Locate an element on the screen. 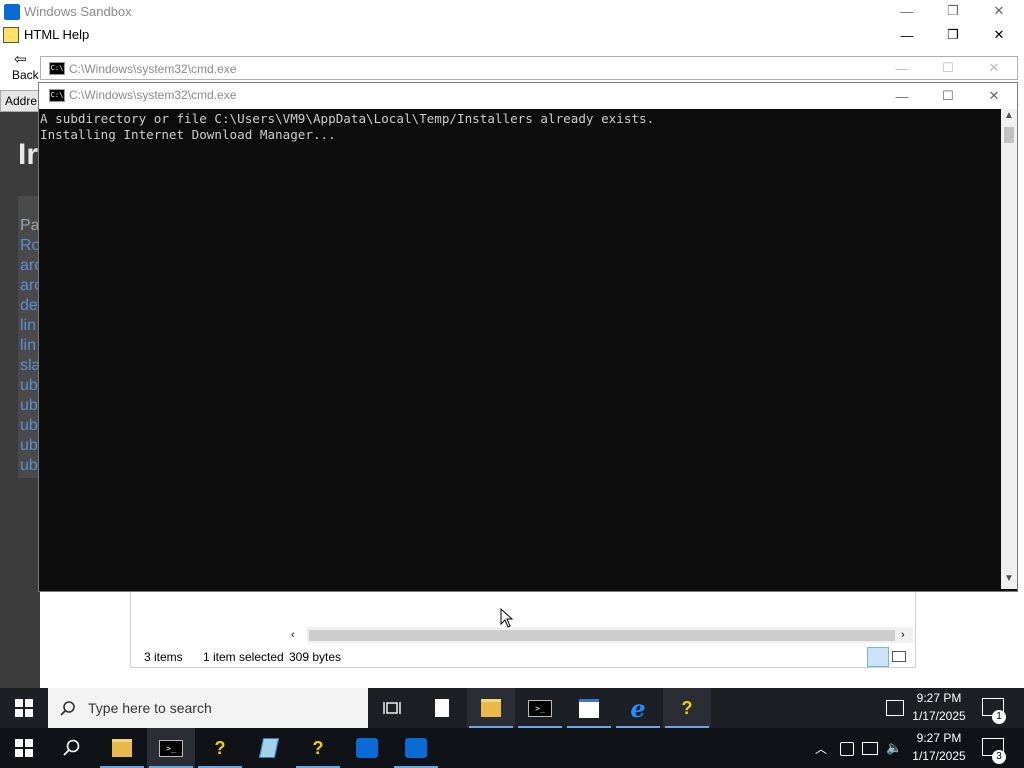 The width and height of the screenshot is (1024, 768). explorer-status-bar: 3 items 1 item selected 309 bytes is located at coordinates (523, 657).